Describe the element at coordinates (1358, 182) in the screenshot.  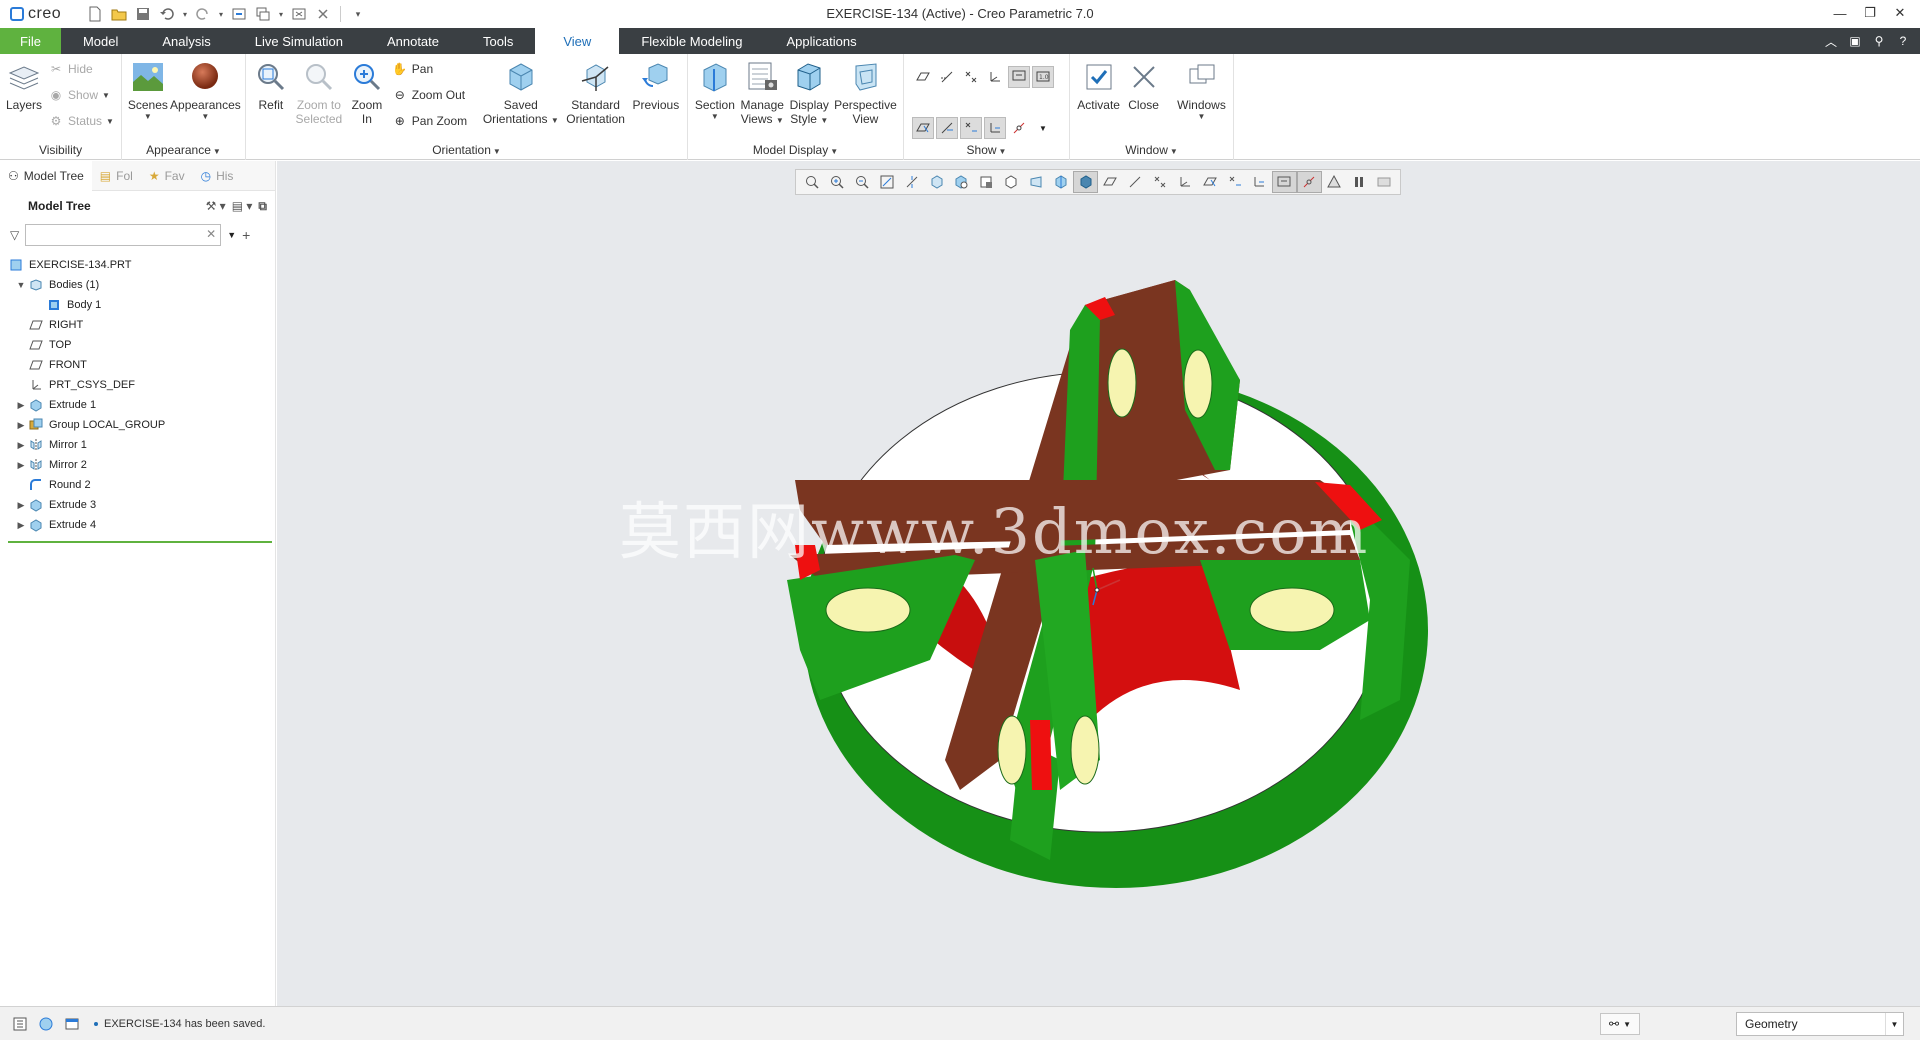
I see `pause-icon` at that location.